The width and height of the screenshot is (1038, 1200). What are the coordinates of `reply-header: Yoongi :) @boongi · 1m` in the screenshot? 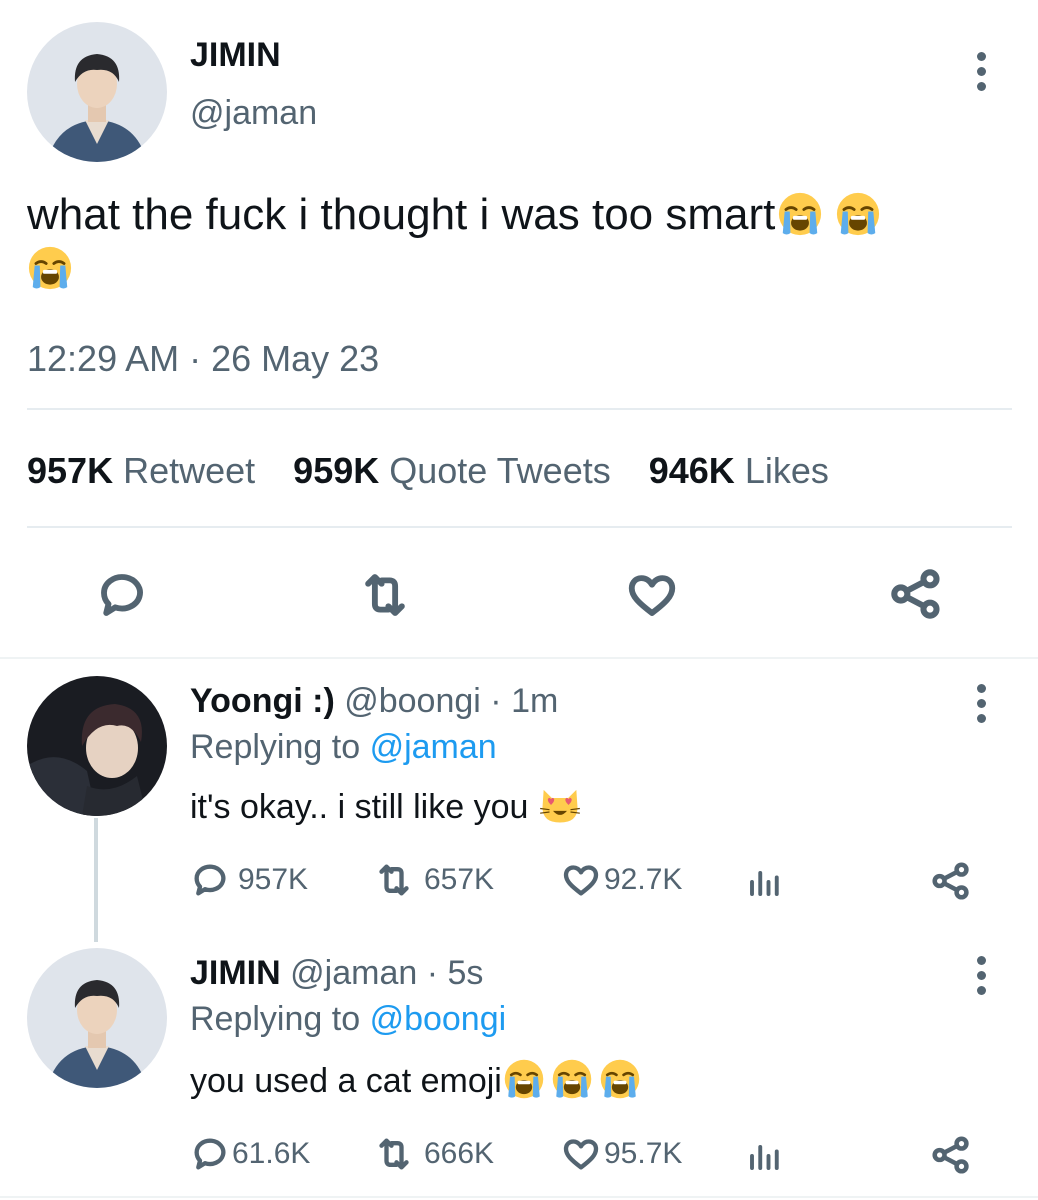 It's located at (374, 701).